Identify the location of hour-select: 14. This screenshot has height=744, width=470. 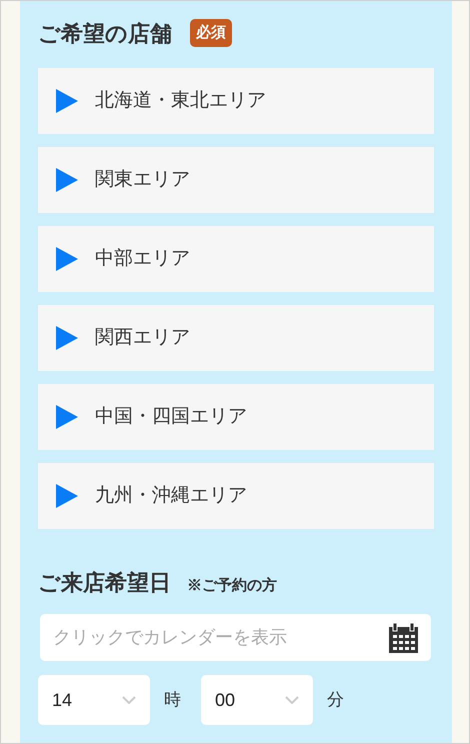
(94, 700).